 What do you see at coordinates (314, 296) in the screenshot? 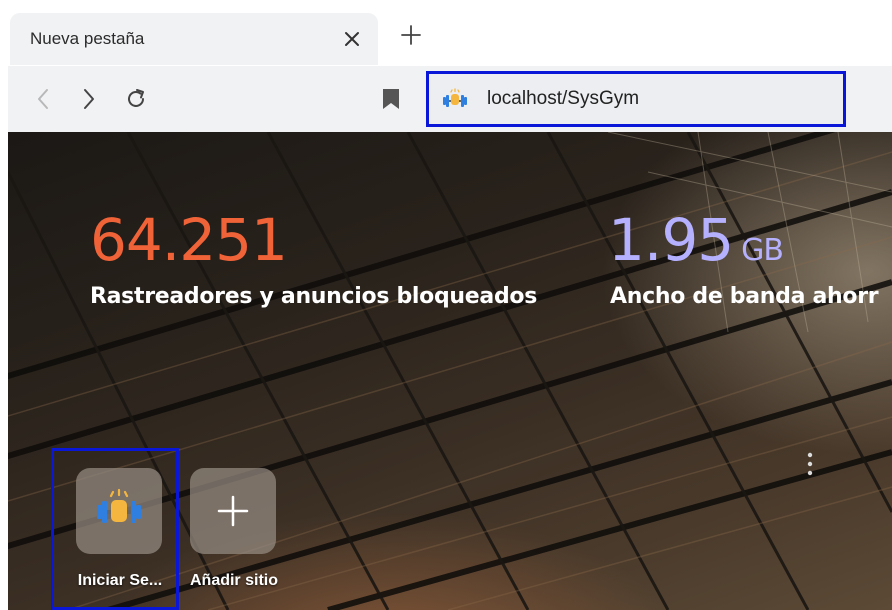
I see `trackers-blocked-label: Rastreadores y anuncios bloqueados` at bounding box center [314, 296].